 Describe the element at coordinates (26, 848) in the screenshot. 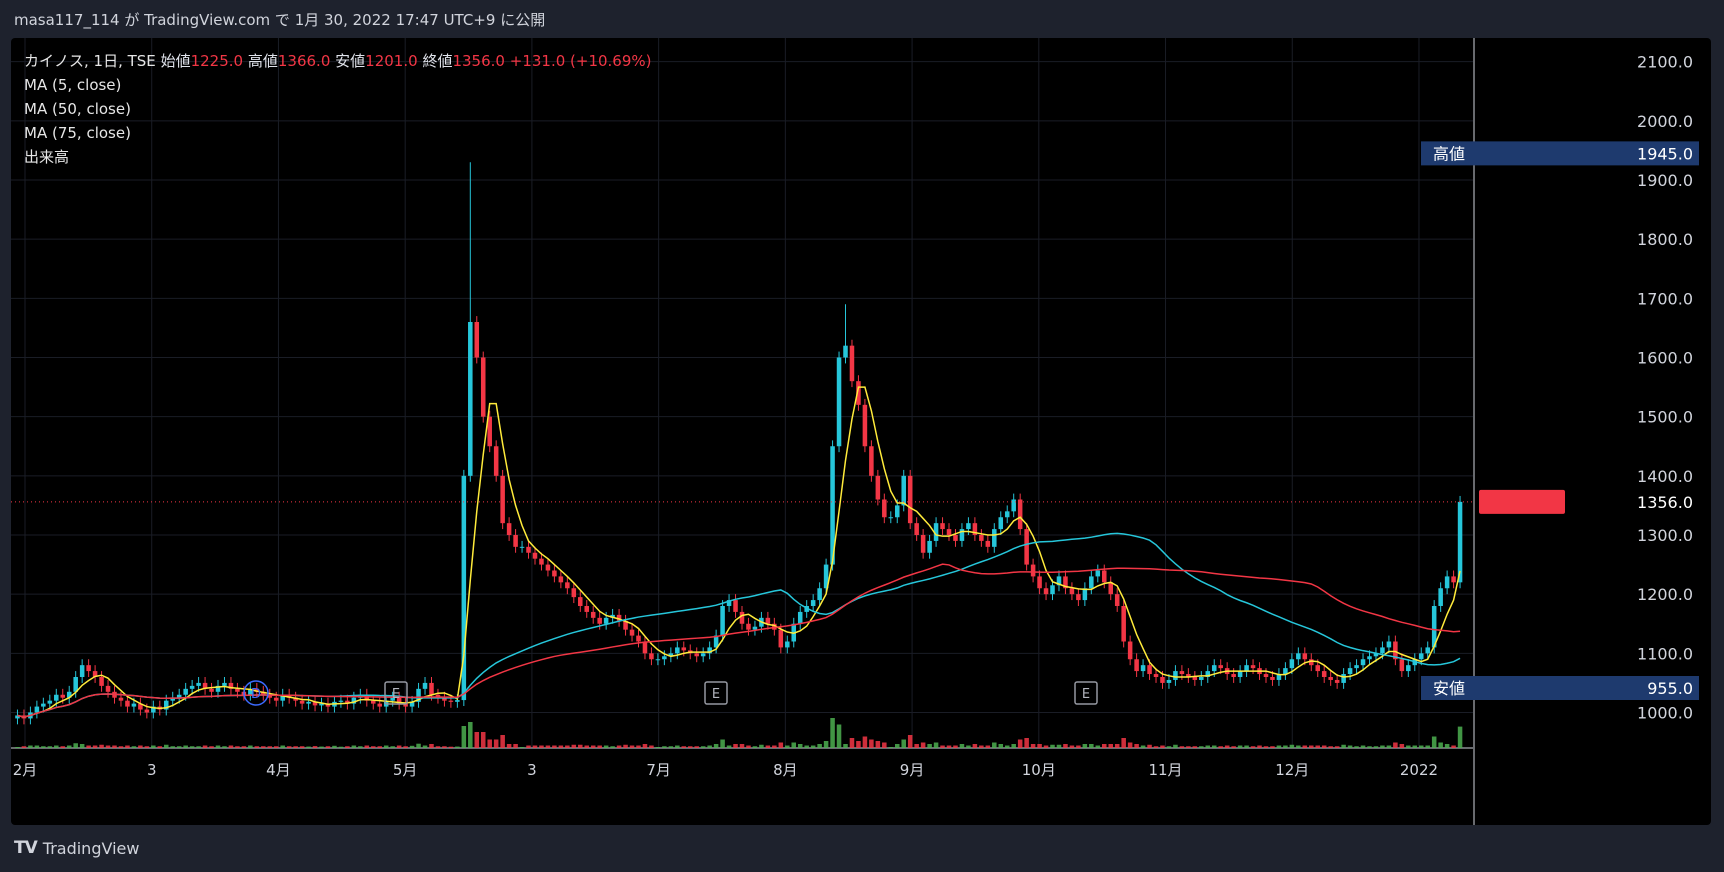

I see `tradingview-logo-icon: TV` at that location.